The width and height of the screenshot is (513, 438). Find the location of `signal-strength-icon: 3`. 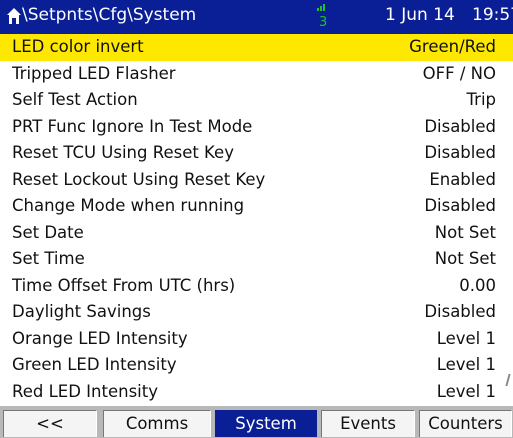

signal-strength-icon: 3 is located at coordinates (322, 16).